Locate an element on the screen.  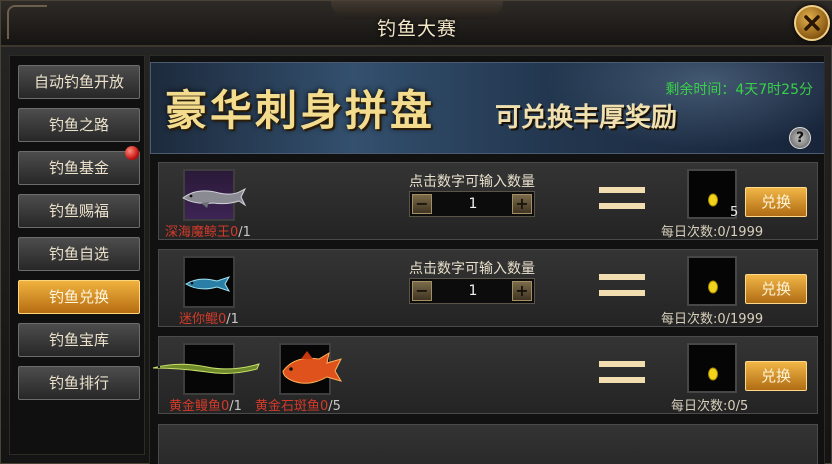
sidebar-item-fishing-choice: 钓鱼自选 is located at coordinates (79, 254).